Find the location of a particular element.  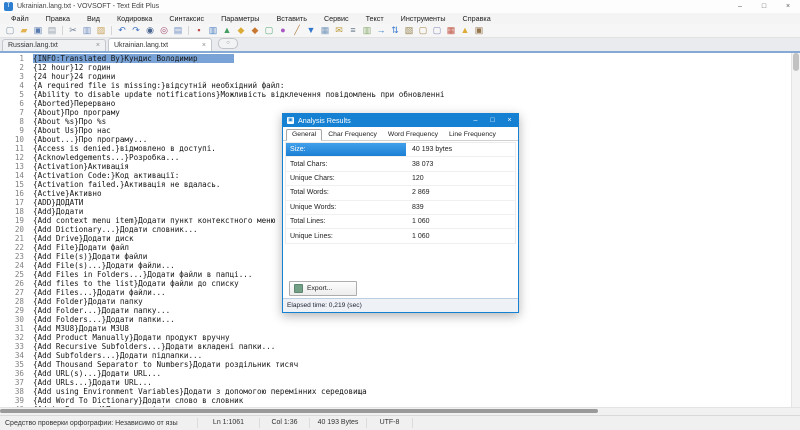

menu-item-8: Сервис is located at coordinates (336, 18).